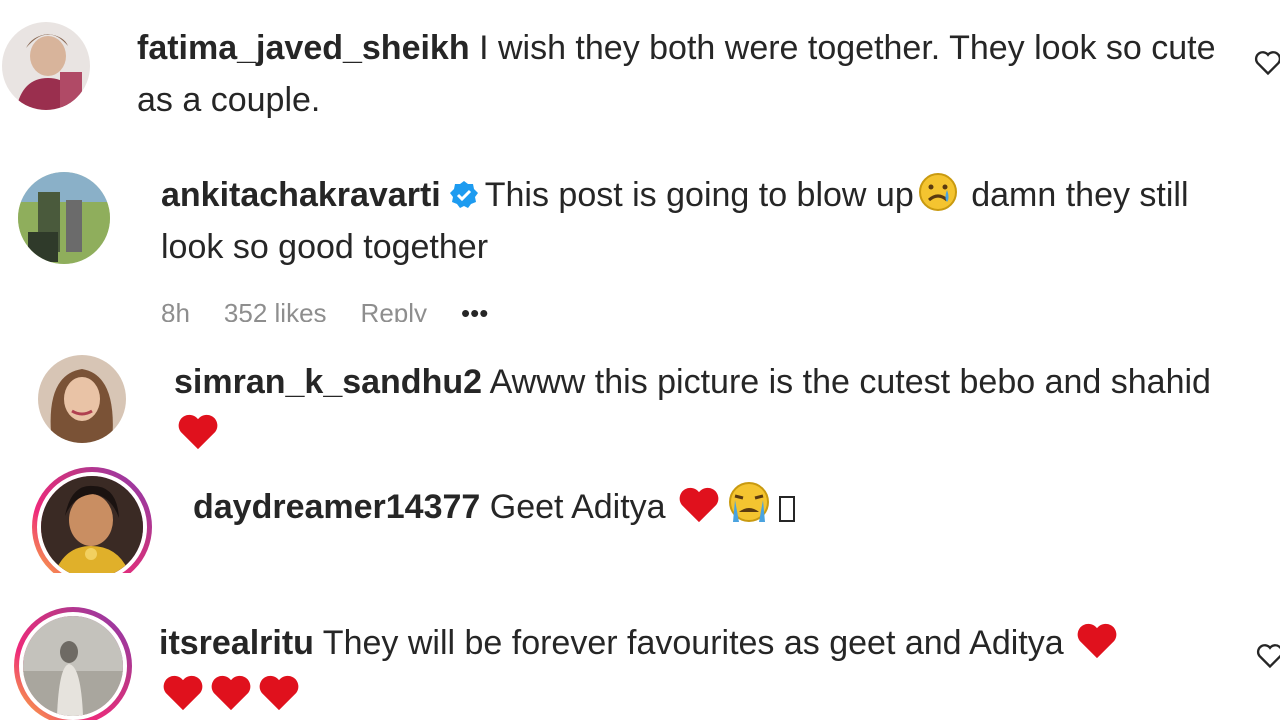 This screenshot has height=720, width=1280. Describe the element at coordinates (937, 192) in the screenshot. I see `crying-face-icon` at that location.